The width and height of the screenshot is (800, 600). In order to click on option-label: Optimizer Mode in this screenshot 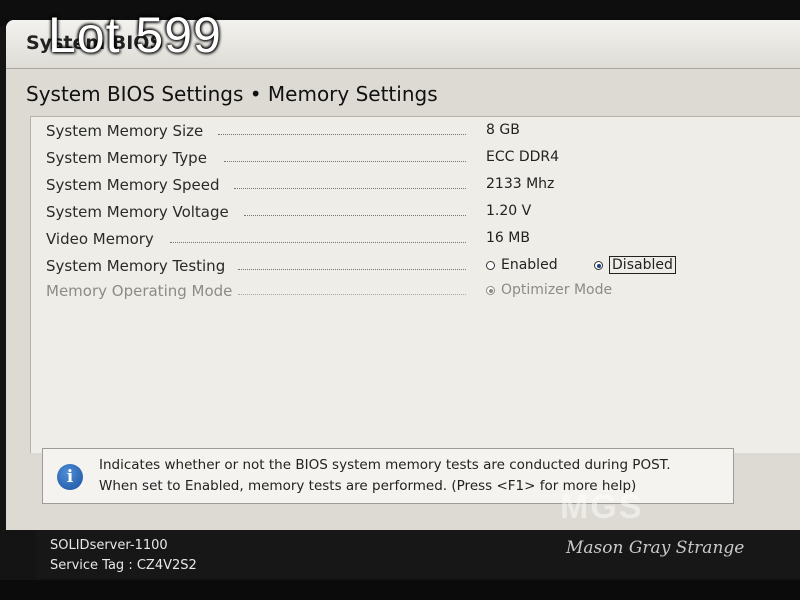, I will do `click(557, 290)`.